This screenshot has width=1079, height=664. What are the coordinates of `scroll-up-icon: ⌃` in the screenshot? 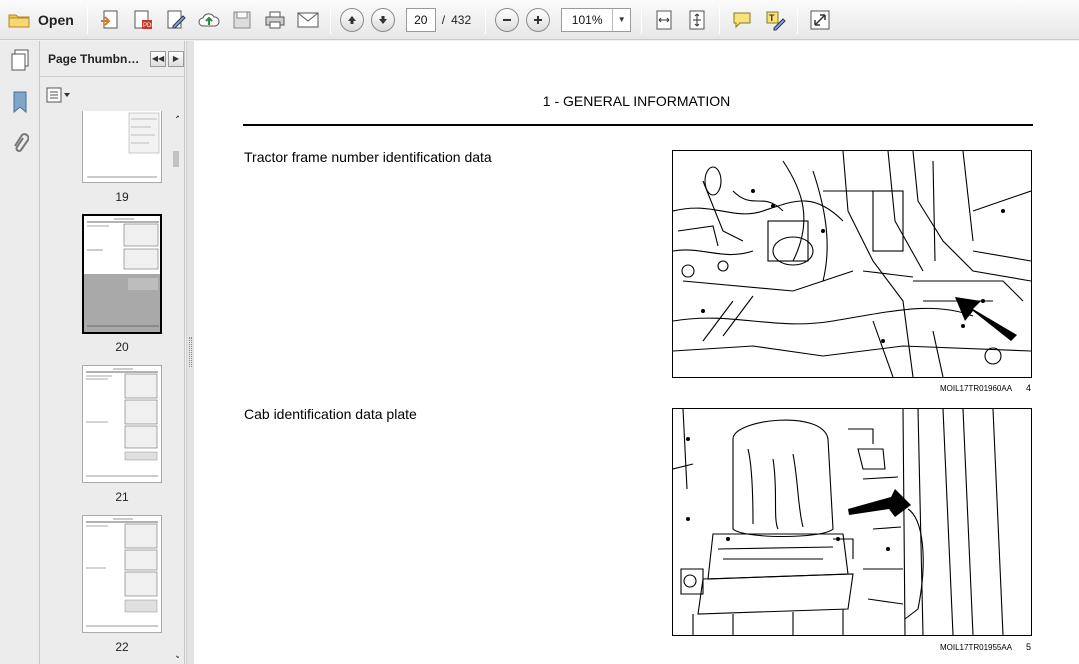 It's located at (175, 120).